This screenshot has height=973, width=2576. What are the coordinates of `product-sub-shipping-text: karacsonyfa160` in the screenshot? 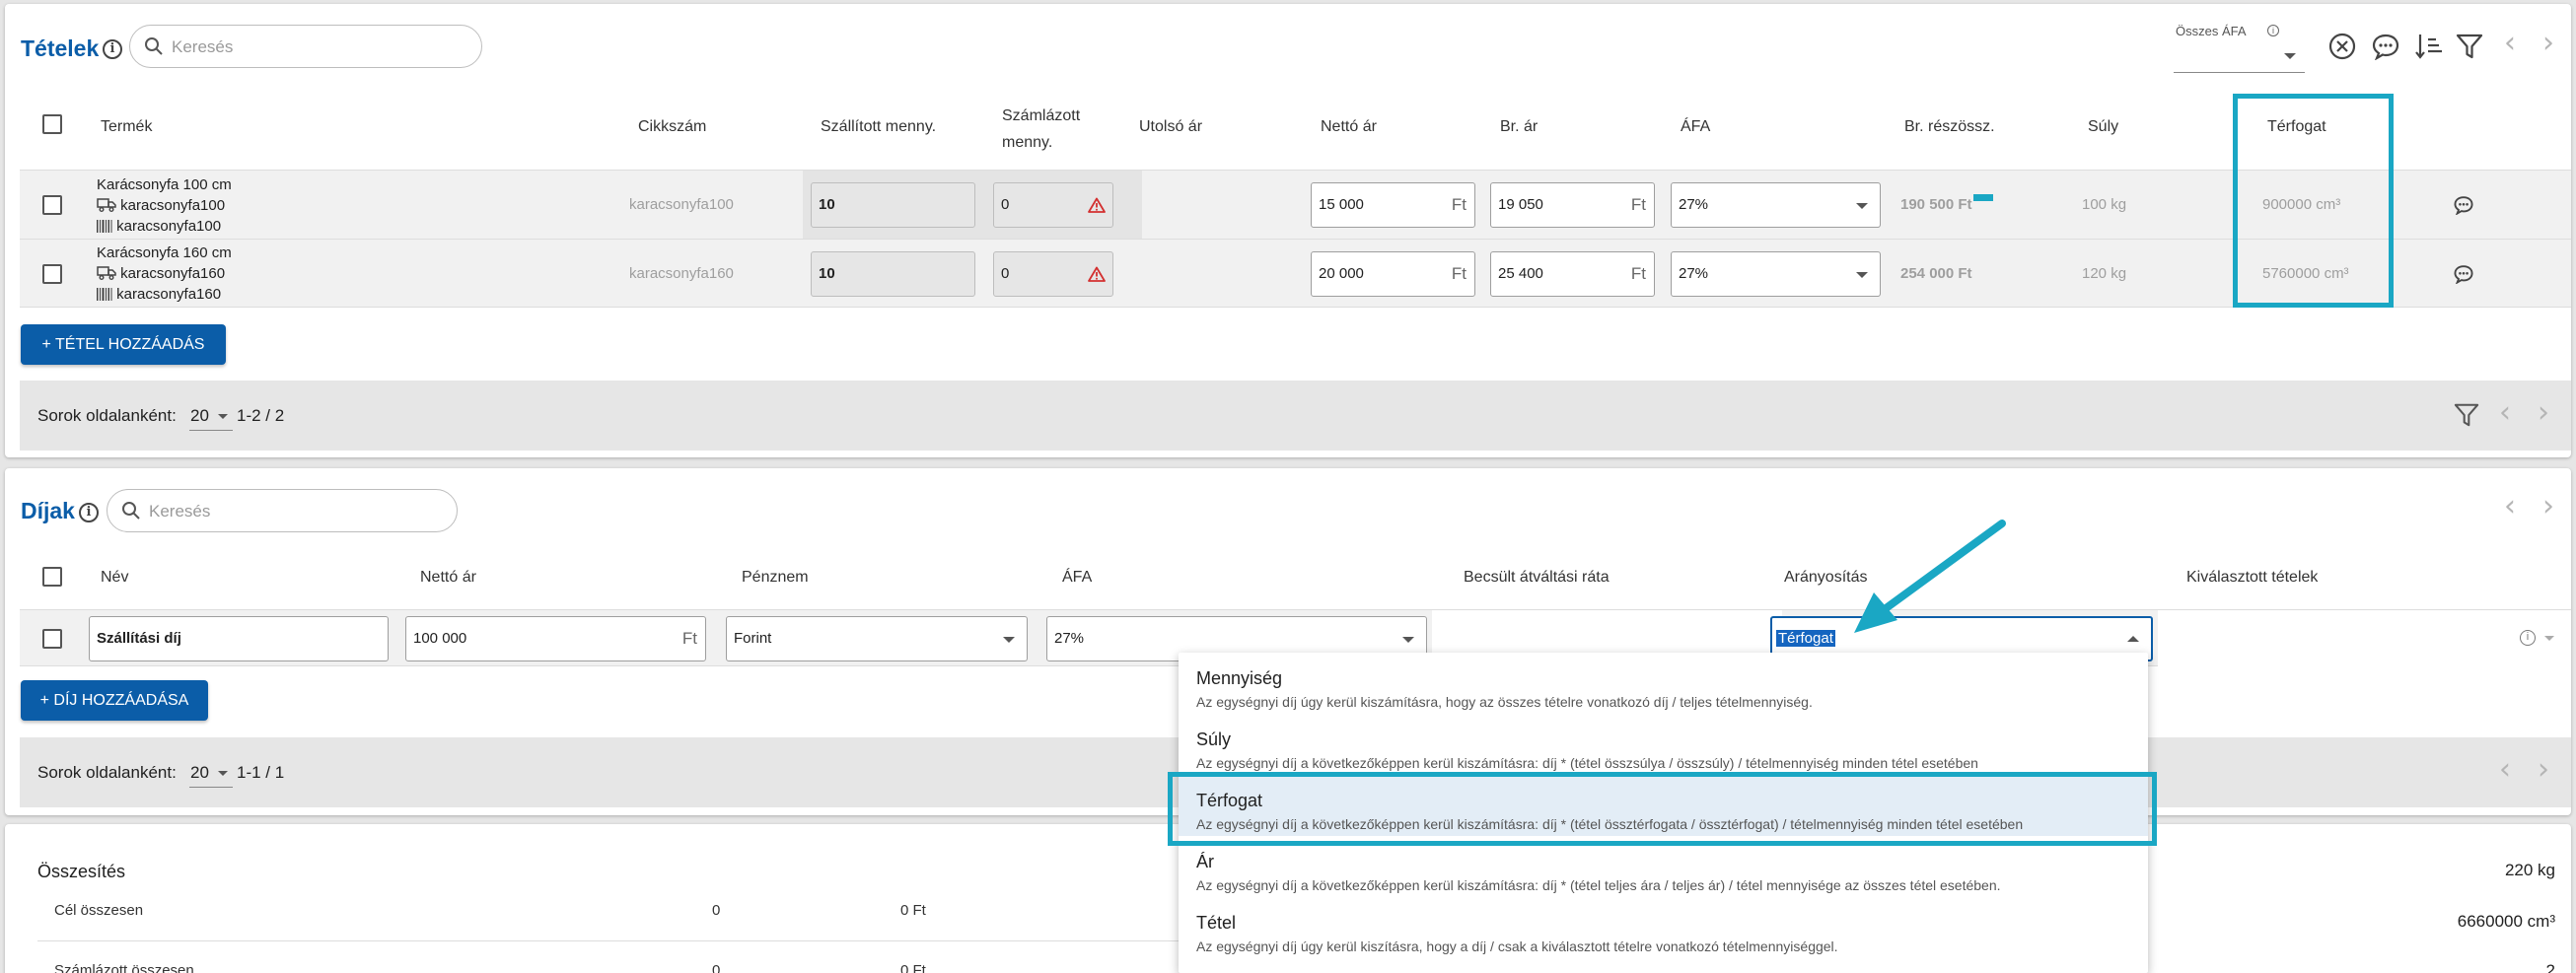 It's located at (173, 273).